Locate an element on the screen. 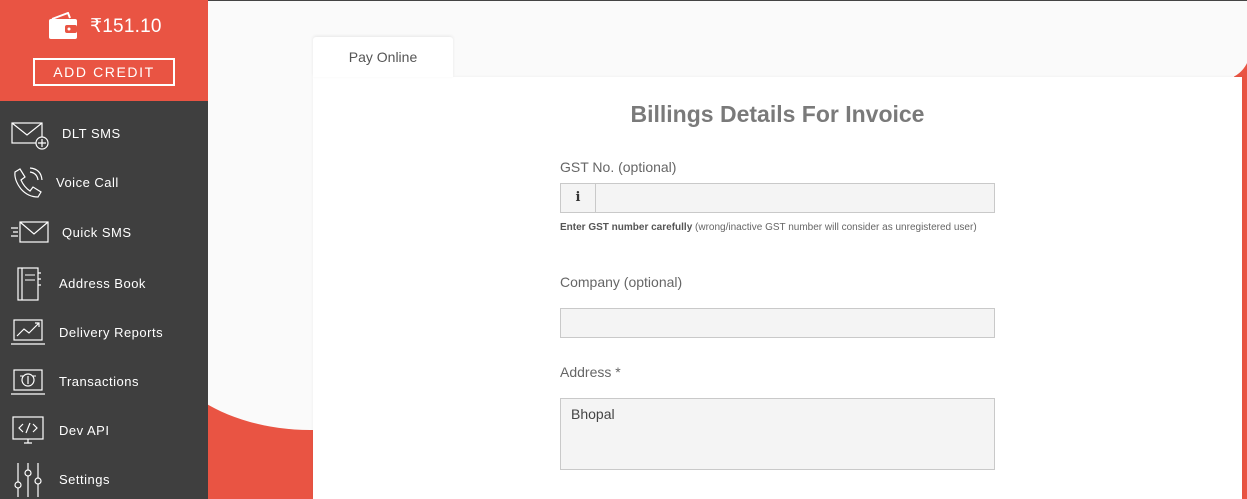 This screenshot has width=1247, height=499. wallet-icon is located at coordinates (63, 26).